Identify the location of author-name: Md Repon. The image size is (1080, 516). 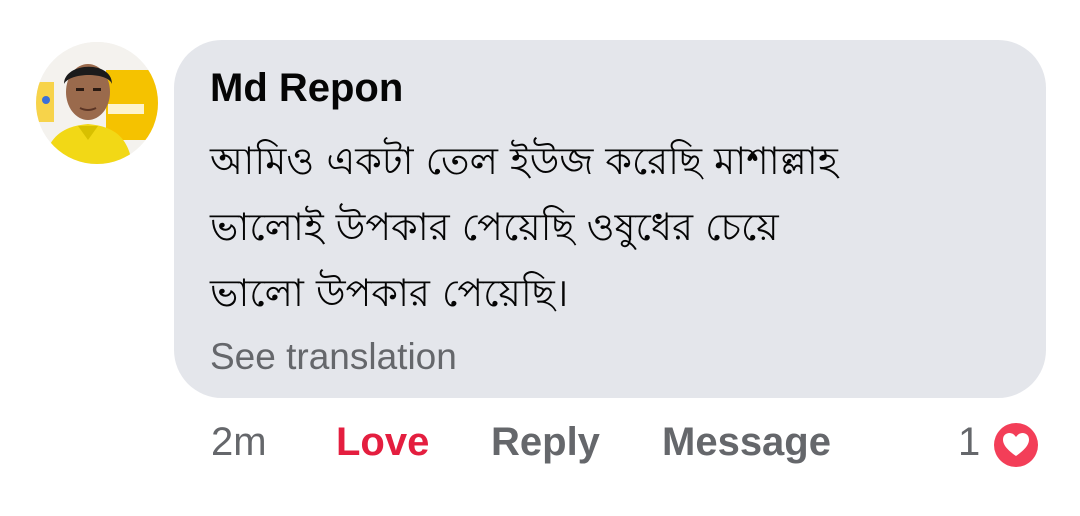
(306, 88).